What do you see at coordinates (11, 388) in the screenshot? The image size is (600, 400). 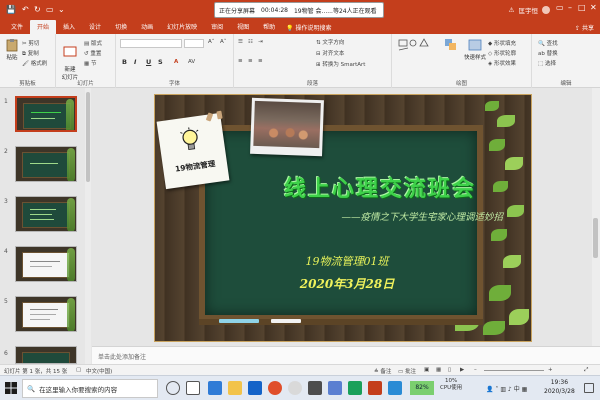 I see `windows-start-icon` at bounding box center [11, 388].